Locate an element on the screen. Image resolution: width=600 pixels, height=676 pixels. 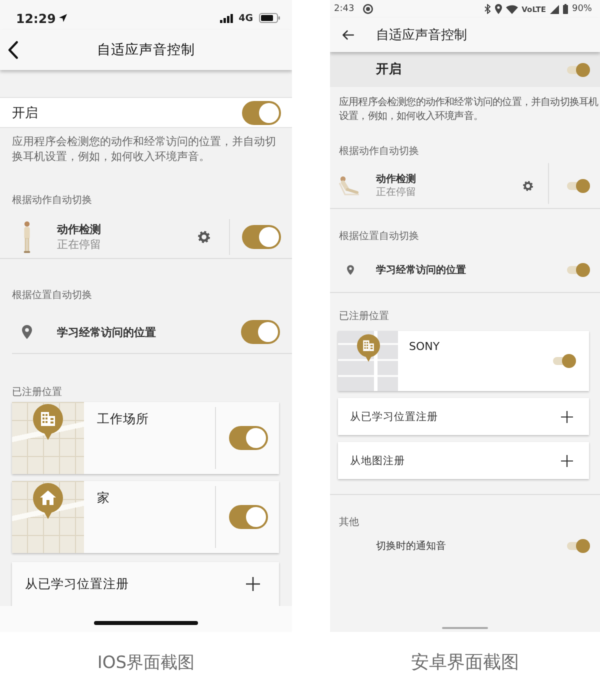
place-name: 工作场所 is located at coordinates (123, 419).